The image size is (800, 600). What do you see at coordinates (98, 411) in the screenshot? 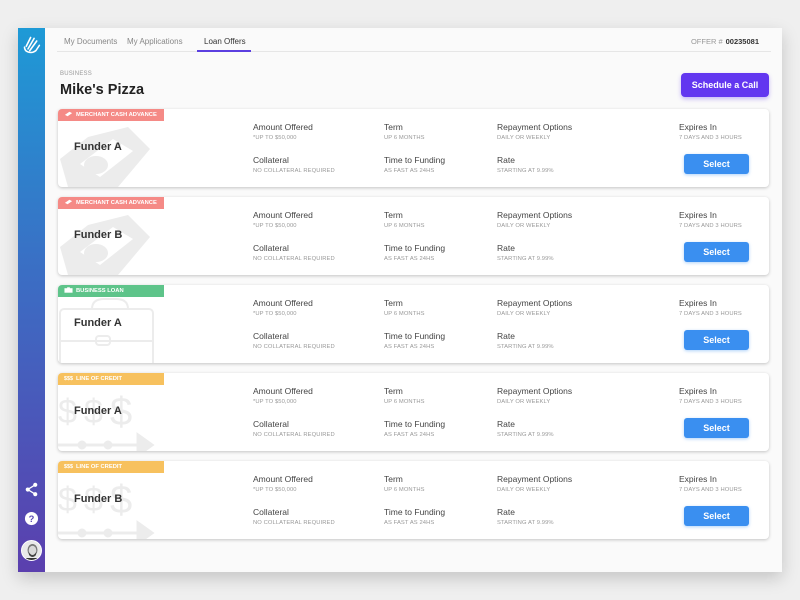
I see `funder-name: Funder A` at bounding box center [98, 411].